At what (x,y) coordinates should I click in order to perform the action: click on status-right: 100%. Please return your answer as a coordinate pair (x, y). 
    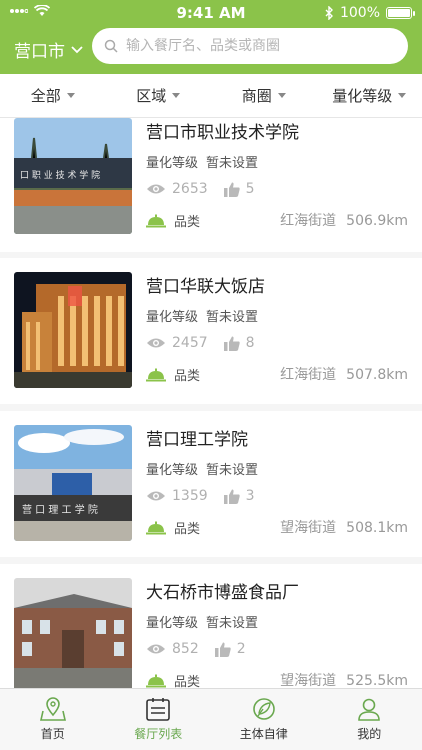
    Looking at the image, I should click on (370, 13).